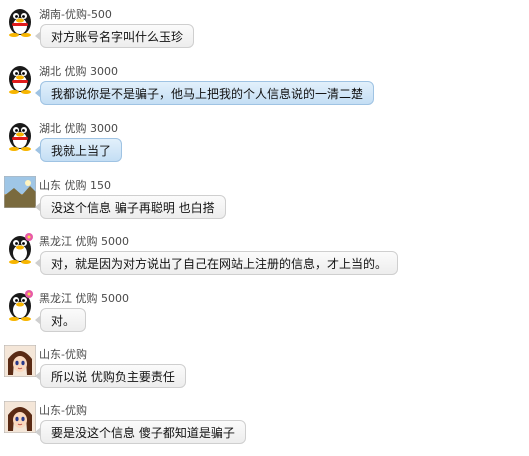  What do you see at coordinates (78, 150) in the screenshot?
I see `message-bubble: 我就上当了` at bounding box center [78, 150].